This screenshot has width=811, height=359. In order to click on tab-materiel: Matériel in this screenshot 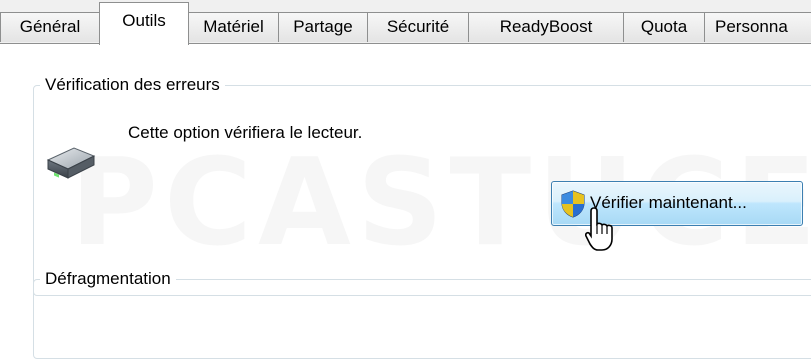, I will do `click(233, 27)`.